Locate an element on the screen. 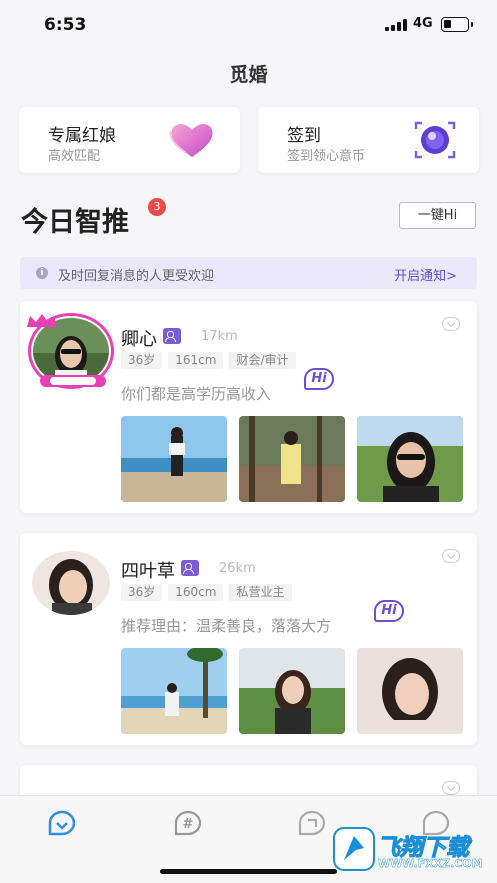 This screenshot has width=497, height=883. avatar is located at coordinates (71, 583).